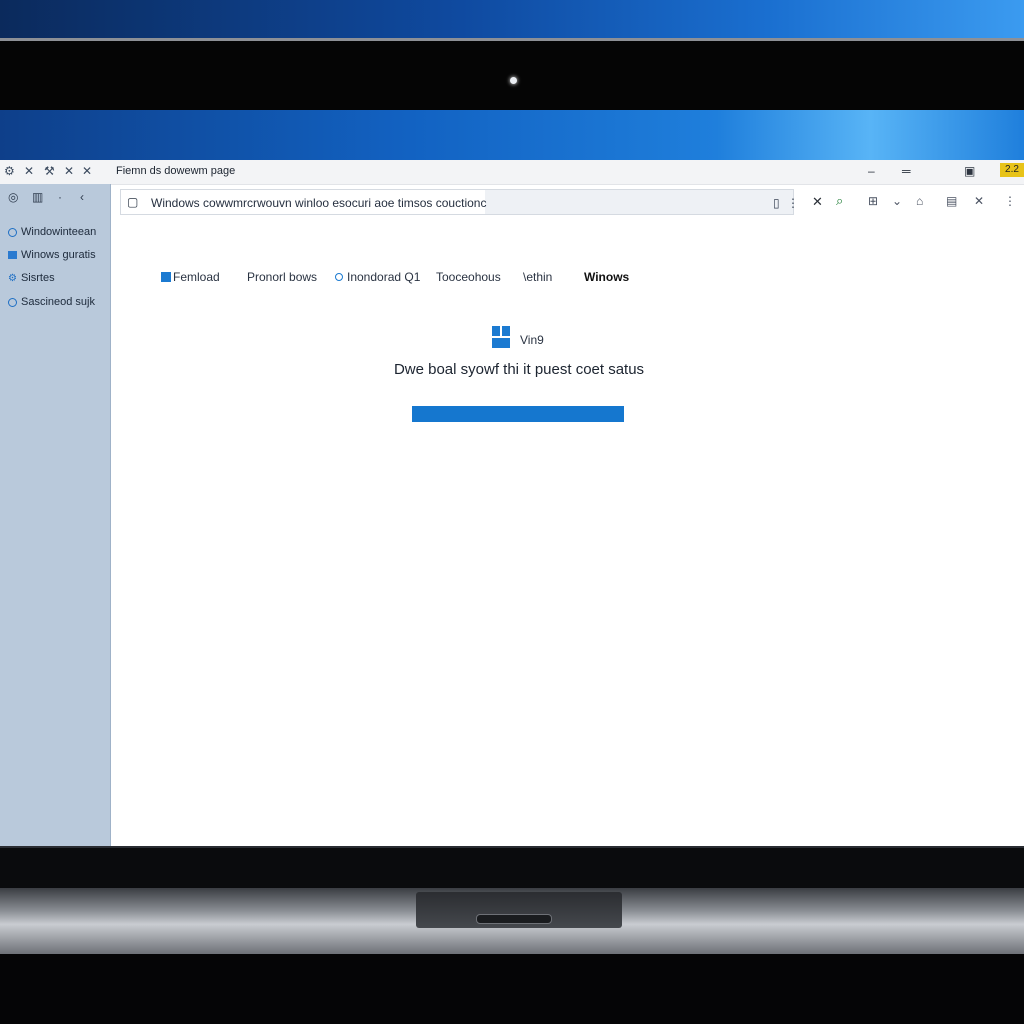 This screenshot has height=1024, width=1024. I want to click on nav-link-inondorad: Inondorad Q1, so click(377, 277).